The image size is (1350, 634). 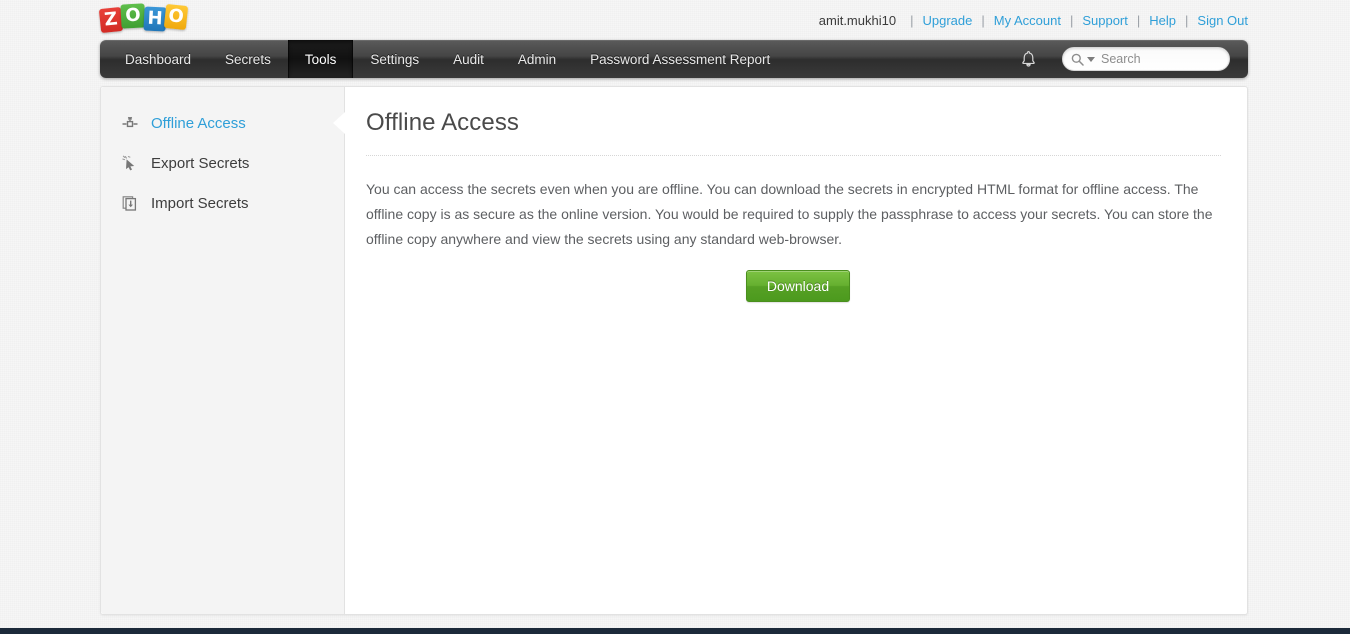 I want to click on zoho-logo: Z O H O, so click(x=143, y=19).